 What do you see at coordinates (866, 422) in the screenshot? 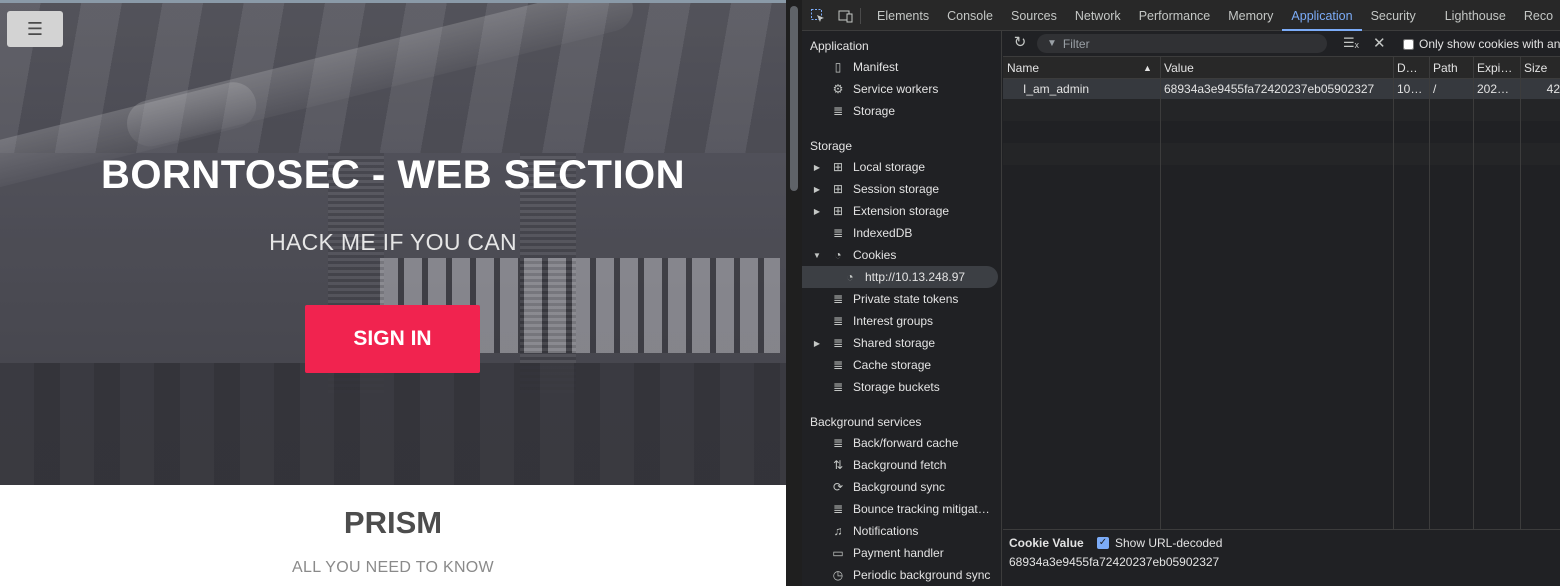
I see `sidebar-header-background-services: Background services` at bounding box center [866, 422].